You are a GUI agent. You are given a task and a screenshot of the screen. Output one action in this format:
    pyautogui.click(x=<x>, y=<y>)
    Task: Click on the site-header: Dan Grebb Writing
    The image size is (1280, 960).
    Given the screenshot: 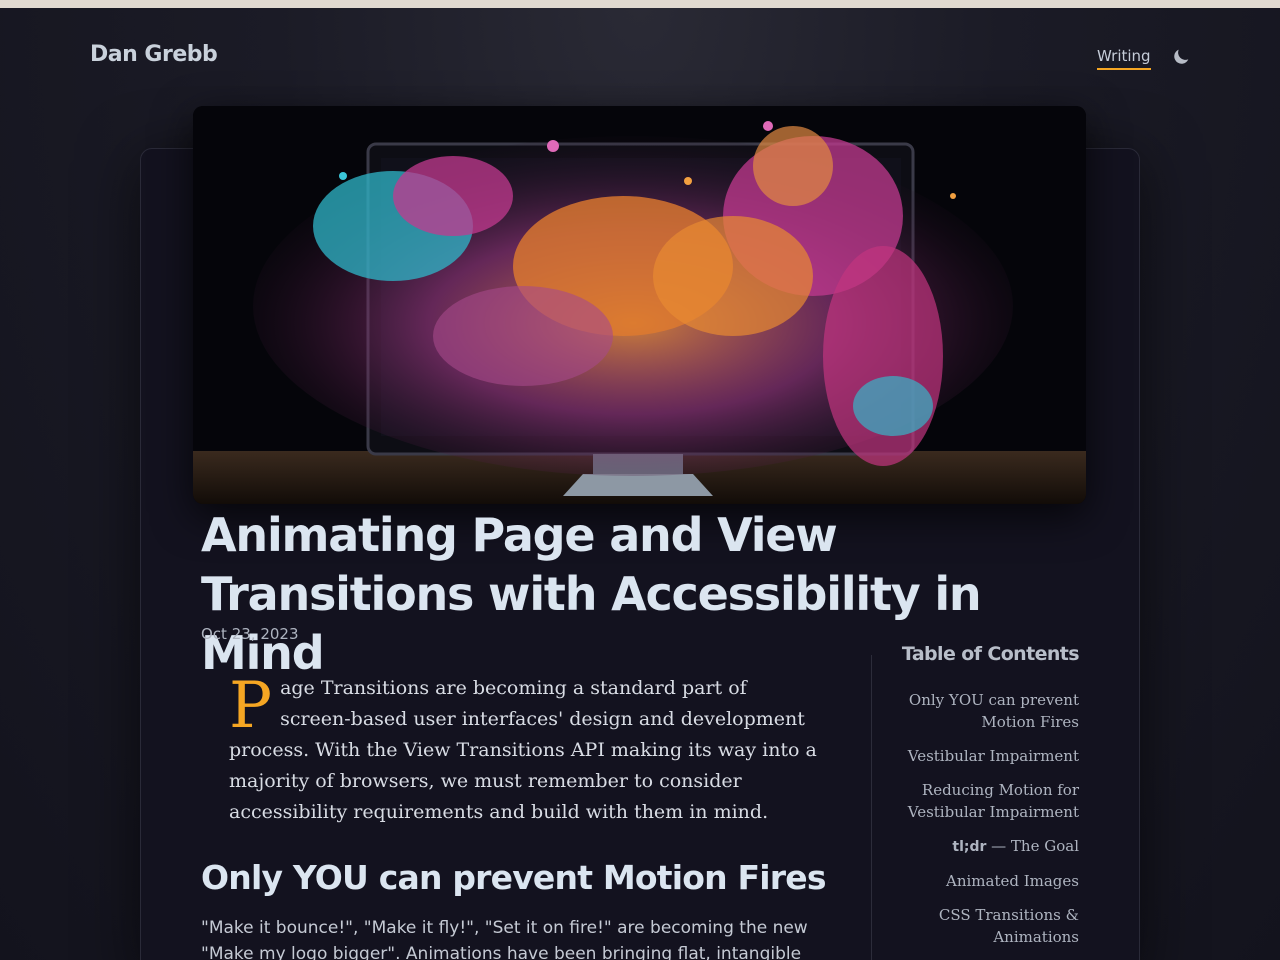 What is the action you would take?
    pyautogui.click(x=640, y=57)
    